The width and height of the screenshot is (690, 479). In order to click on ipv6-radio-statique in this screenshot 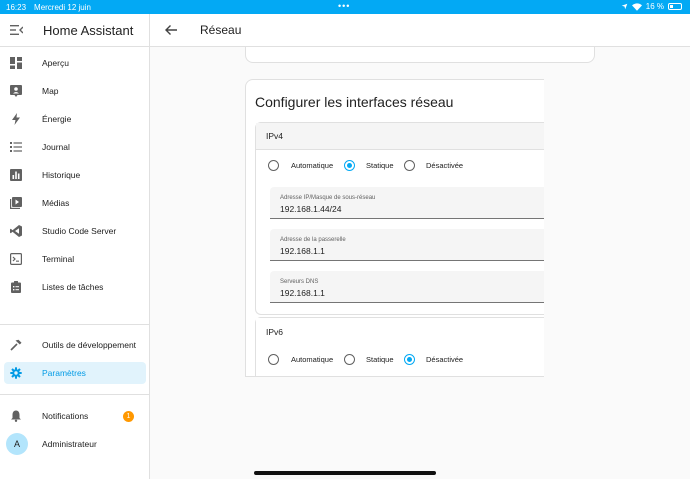, I will do `click(349, 359)`.